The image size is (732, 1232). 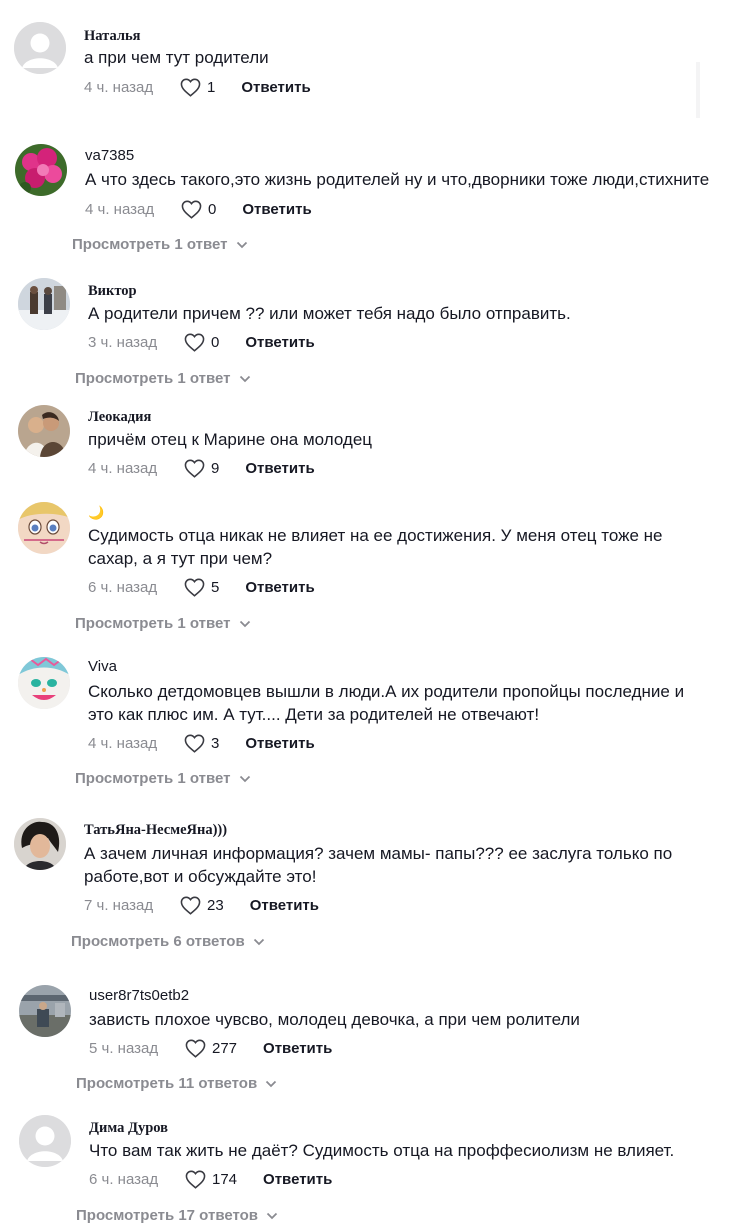 I want to click on flower-photo-avatar, so click(x=41, y=170).